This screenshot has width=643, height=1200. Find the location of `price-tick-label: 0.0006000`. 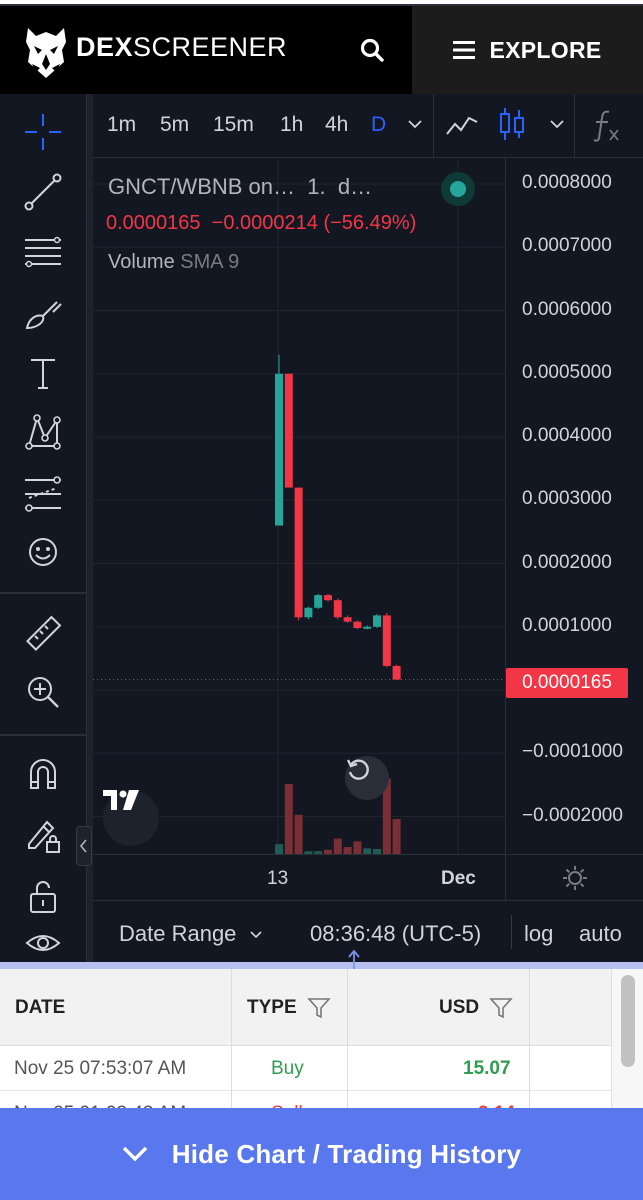

price-tick-label: 0.0006000 is located at coordinates (567, 309).